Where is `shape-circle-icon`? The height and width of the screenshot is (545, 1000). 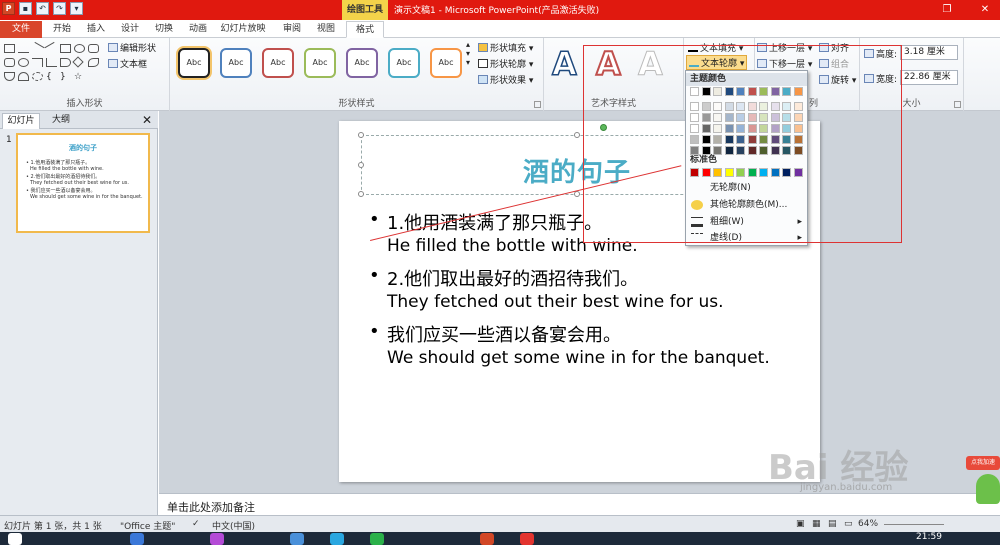
shape-circle-icon is located at coordinates (23, 62).